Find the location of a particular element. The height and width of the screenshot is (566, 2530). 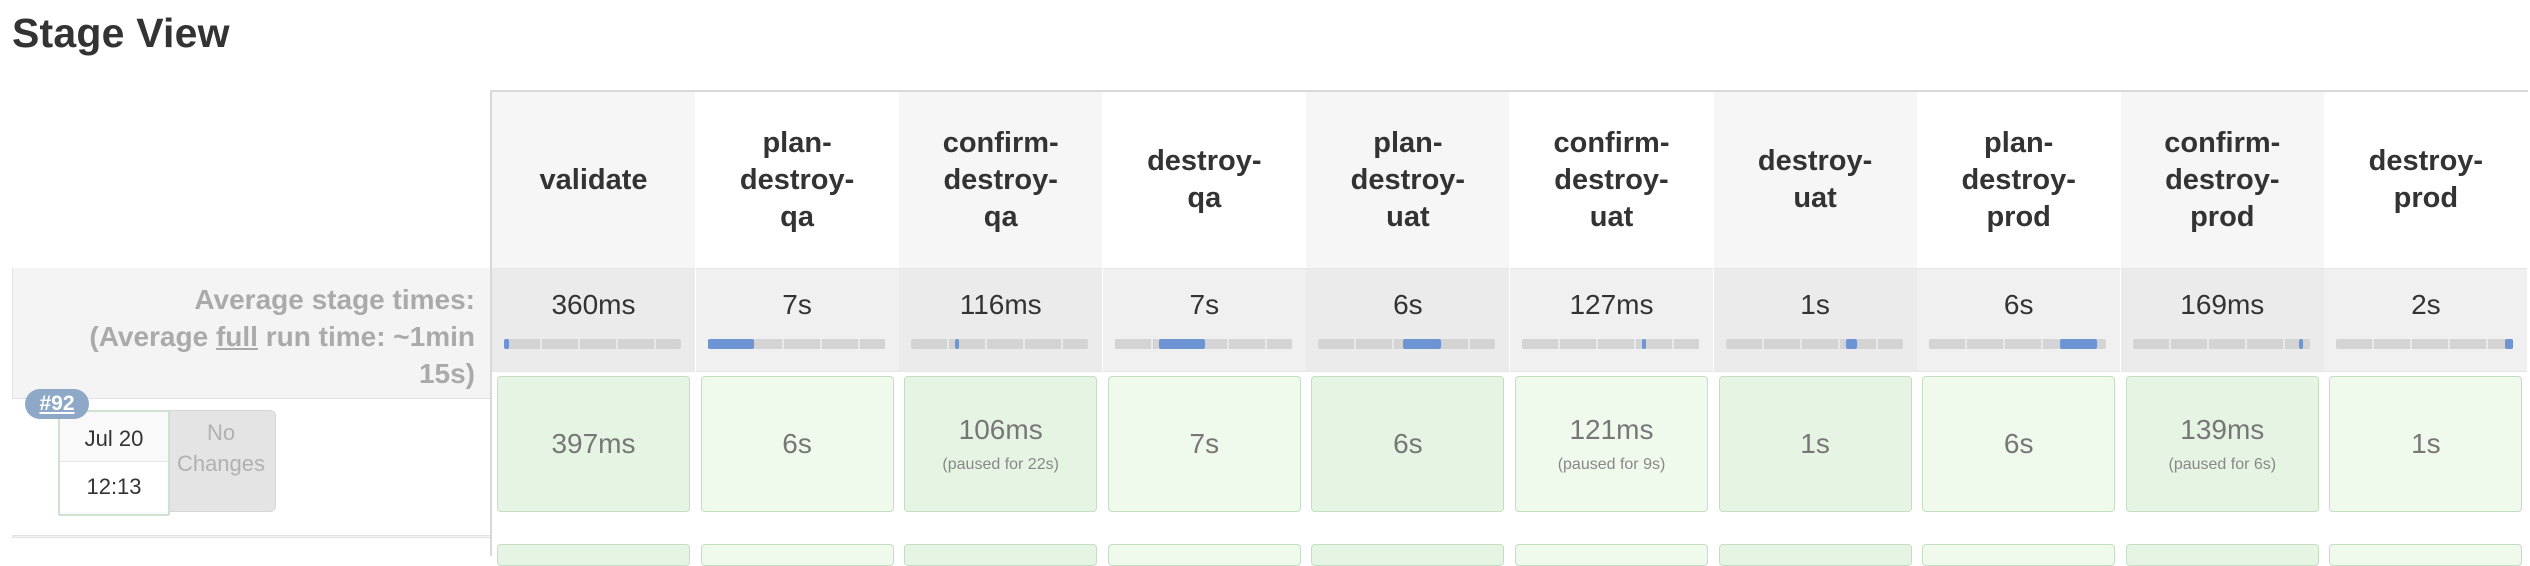

stage-run-cell: 139ms (paused for 6s) is located at coordinates (2222, 444).